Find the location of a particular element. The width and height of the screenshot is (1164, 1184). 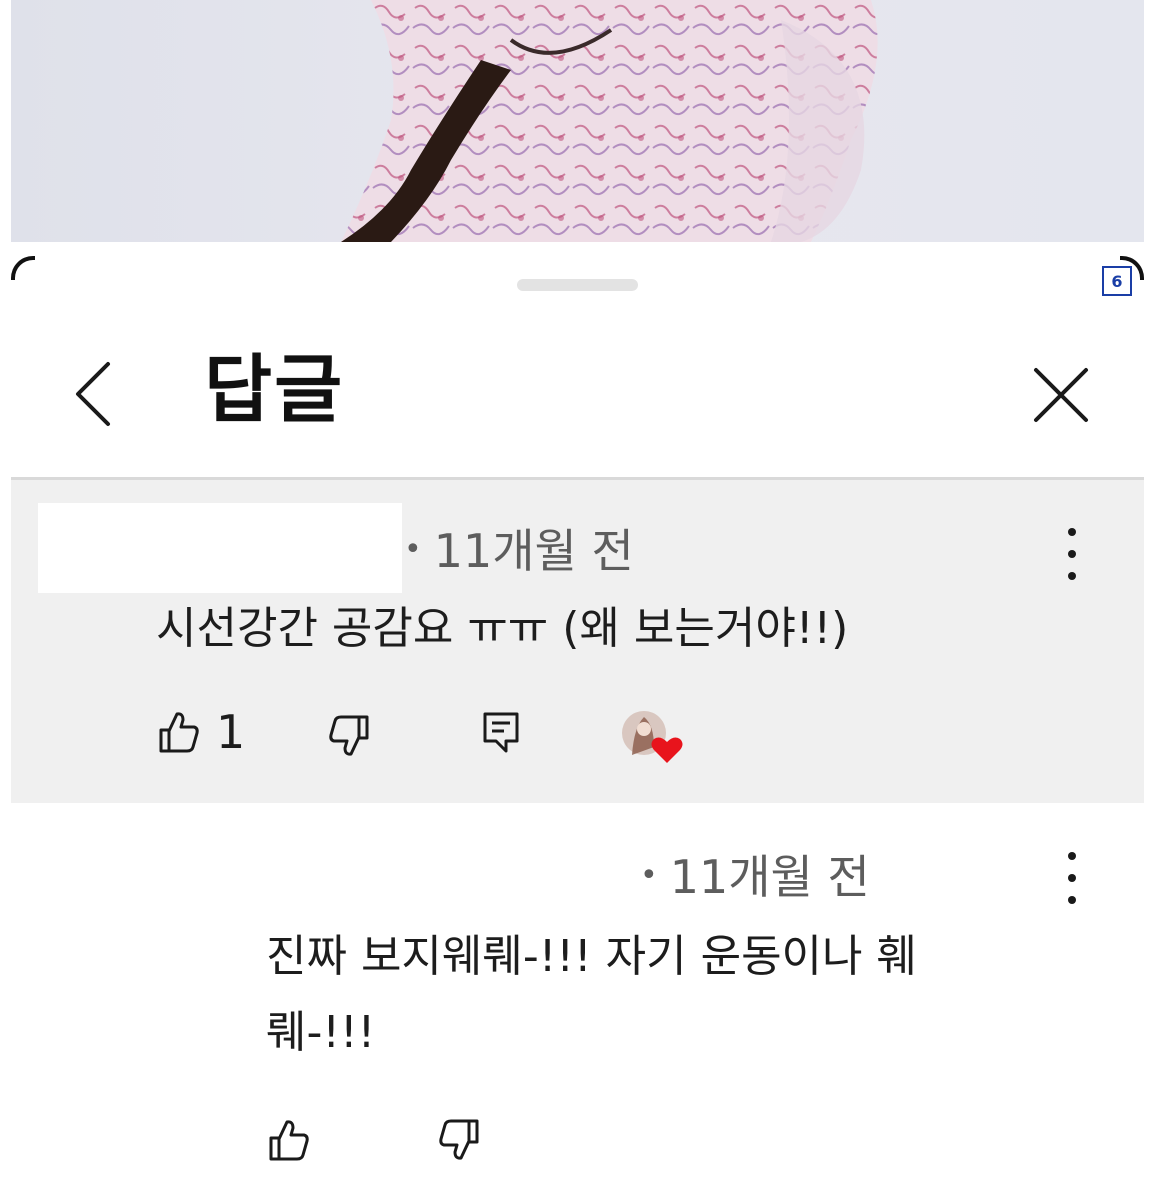

back-button is located at coordinates (94, 394).